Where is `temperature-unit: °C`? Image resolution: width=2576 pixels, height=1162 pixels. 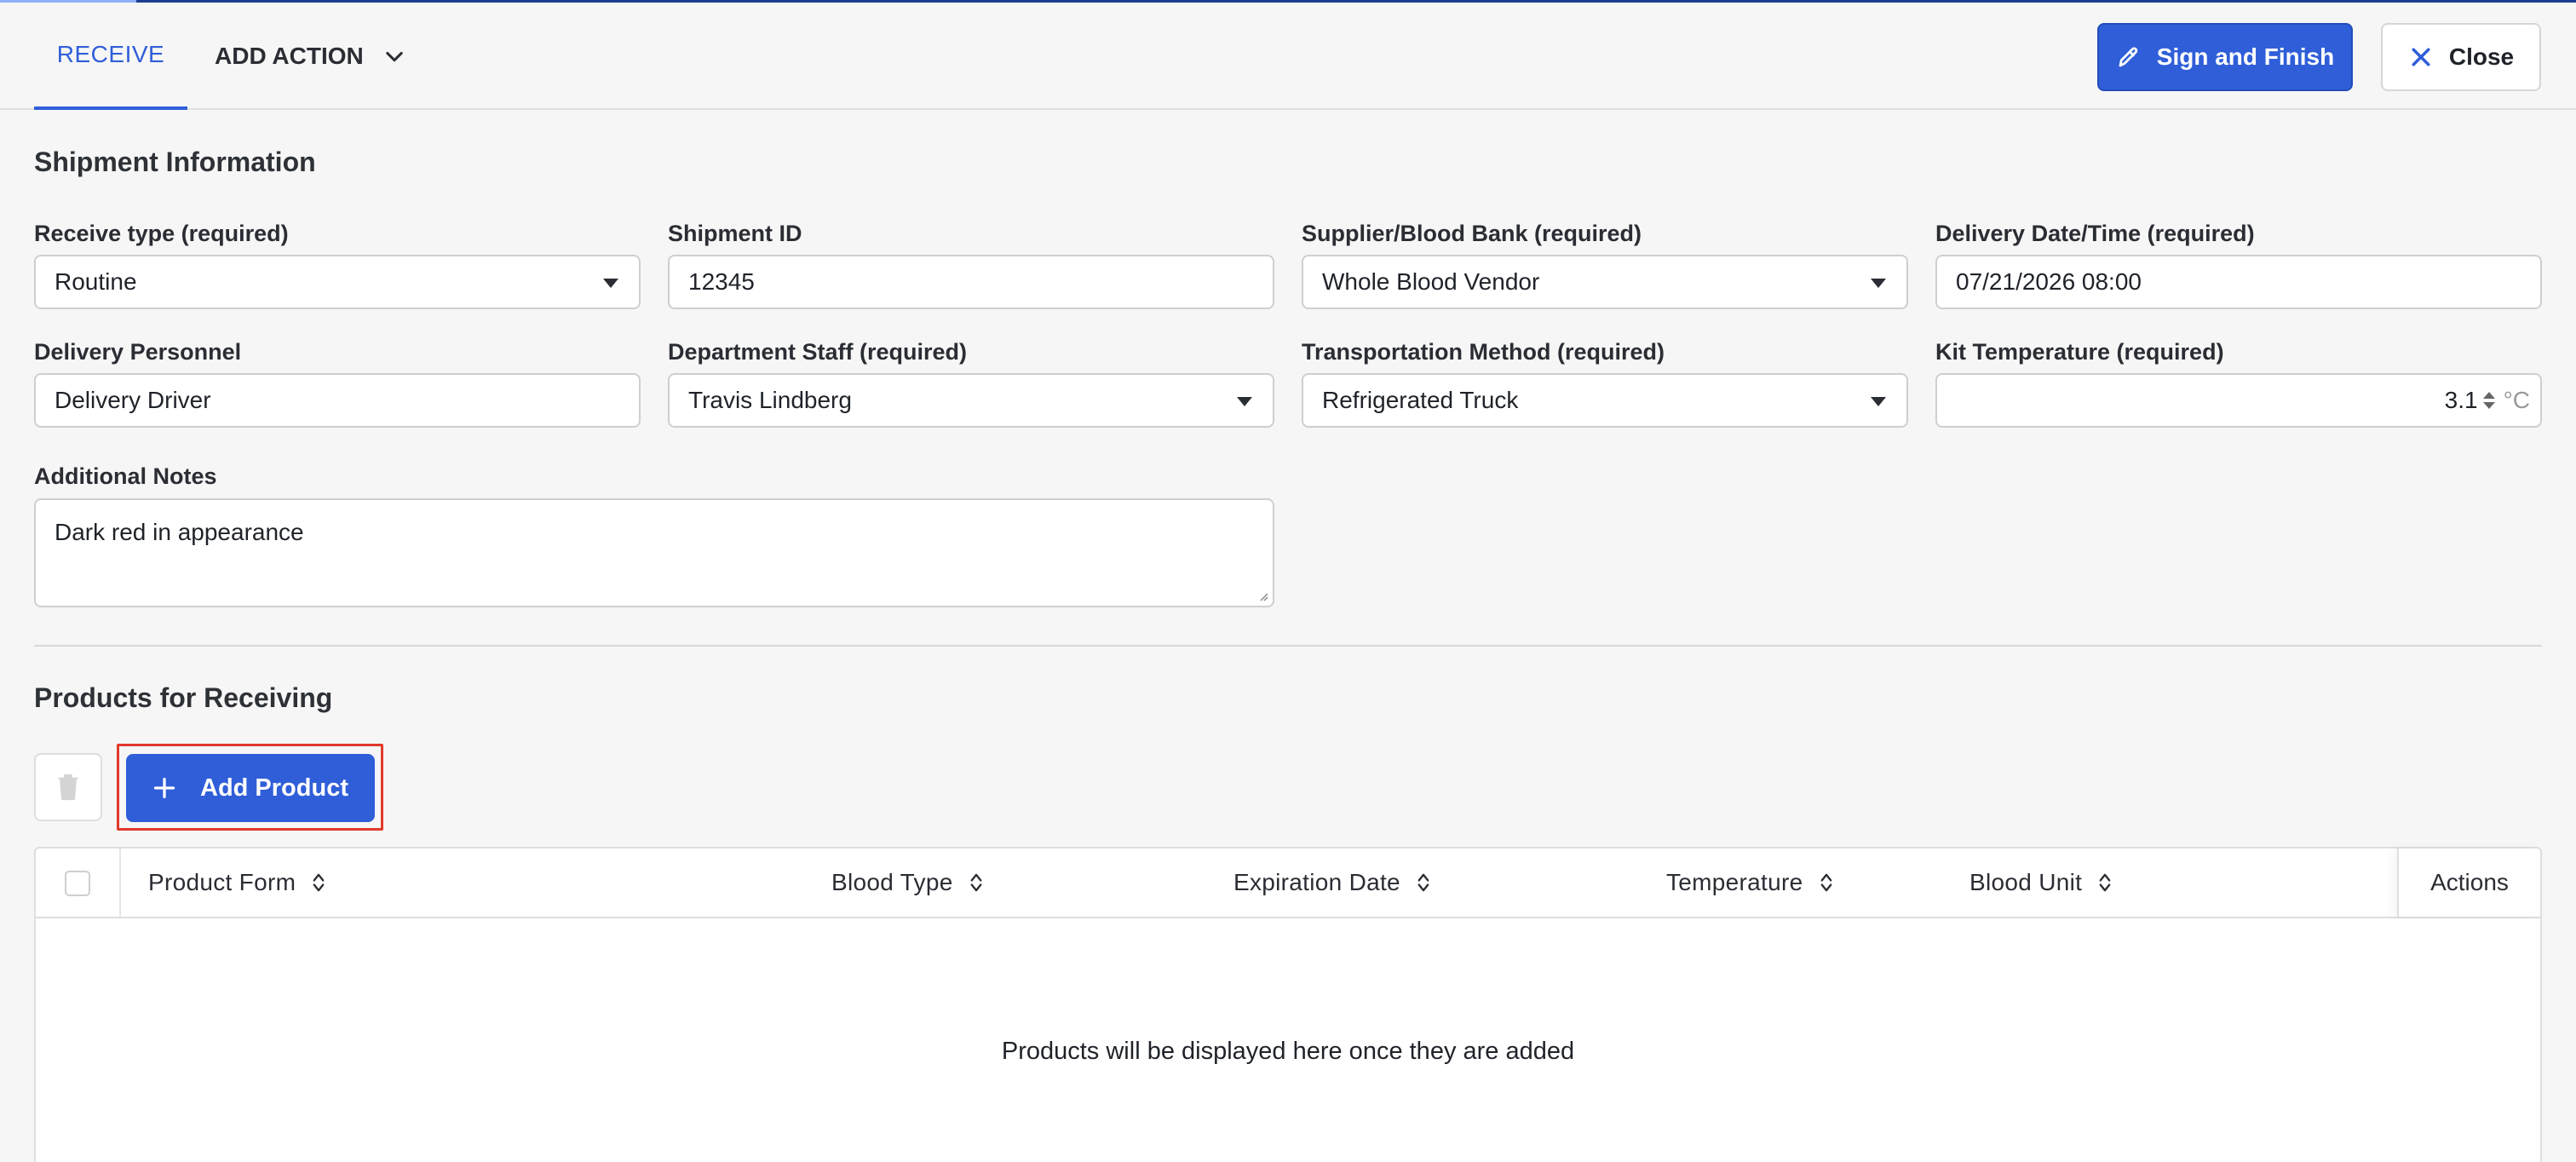 temperature-unit: °C is located at coordinates (2517, 400).